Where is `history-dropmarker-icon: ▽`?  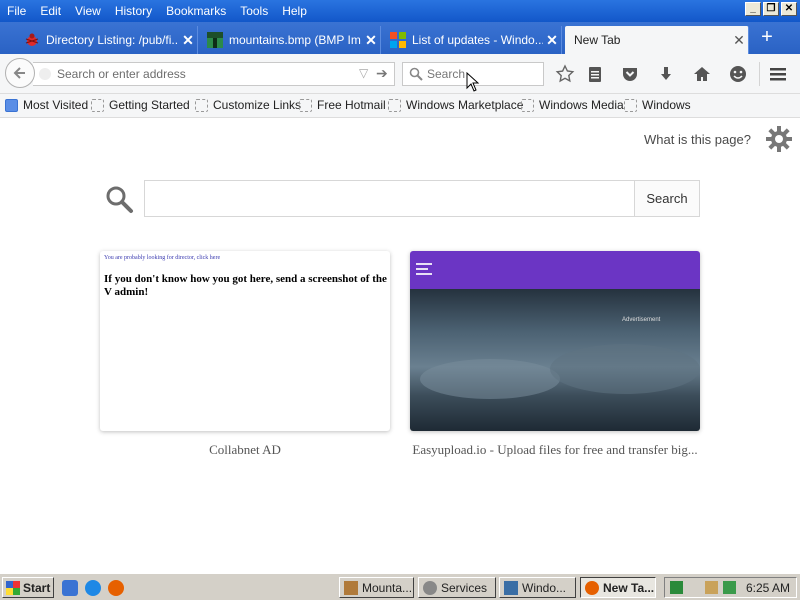 history-dropmarker-icon: ▽ is located at coordinates (363, 73).